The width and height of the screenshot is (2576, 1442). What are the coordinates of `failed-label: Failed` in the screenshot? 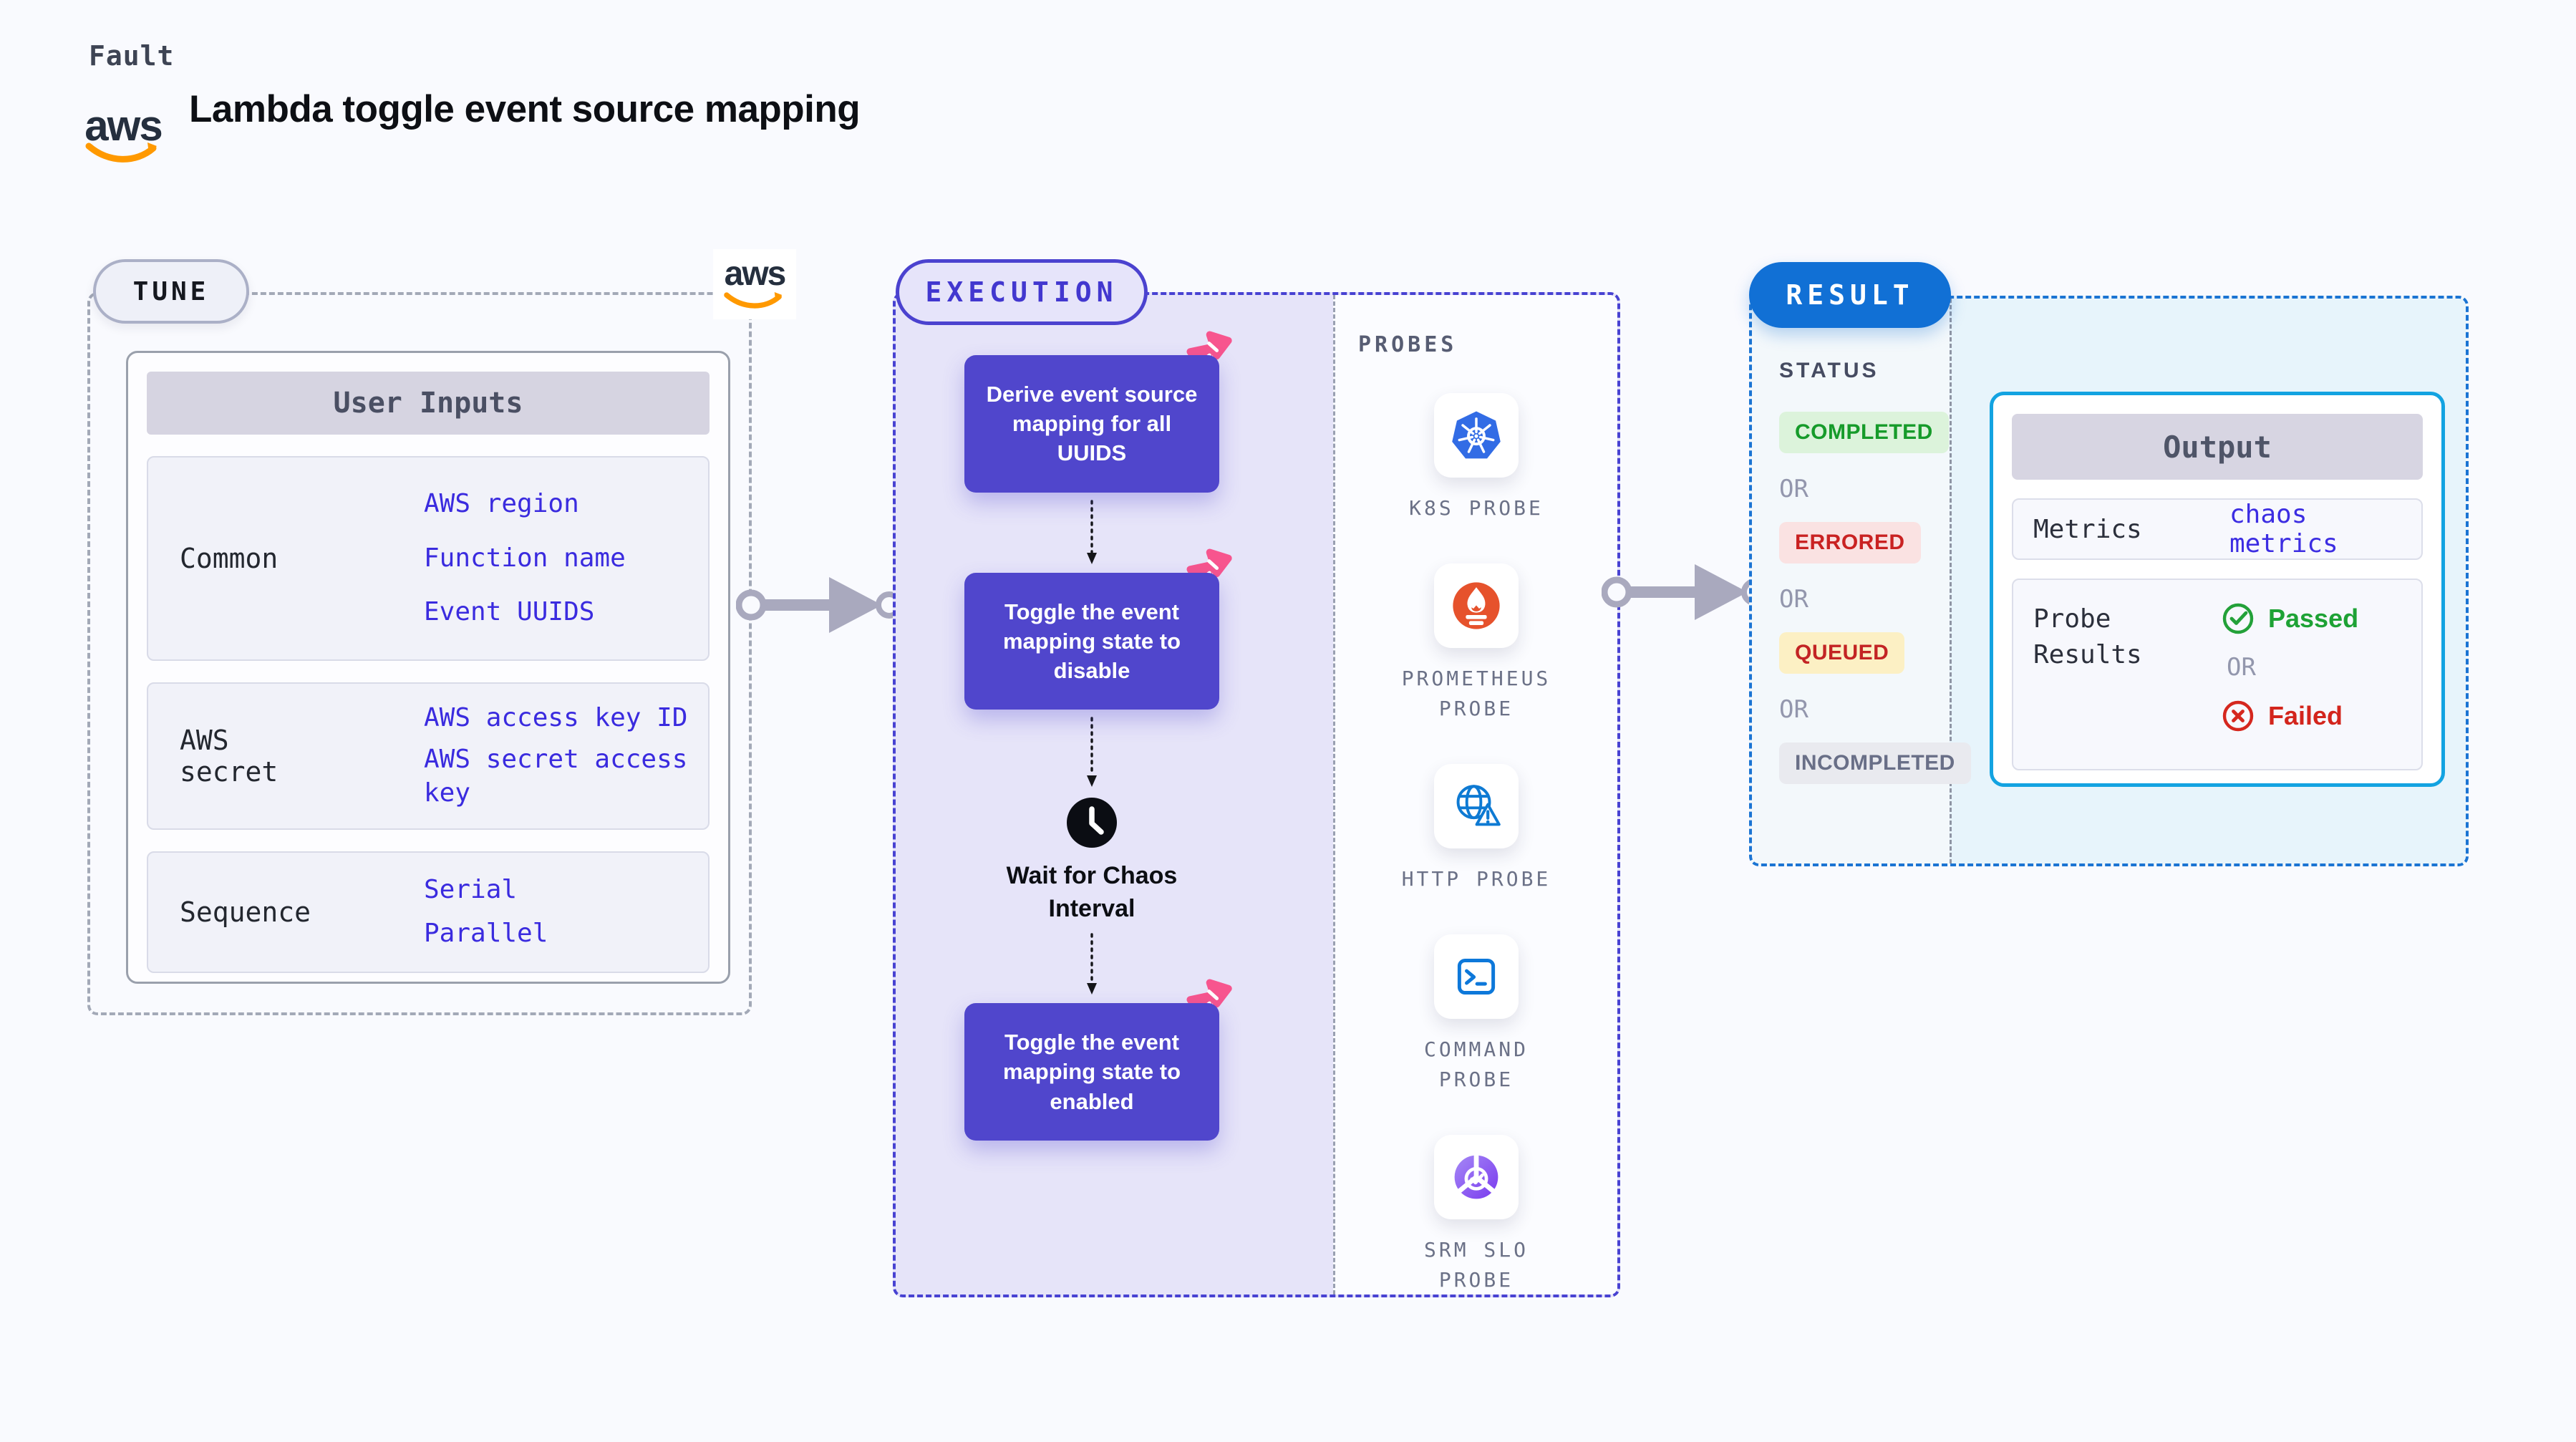 It's located at (2305, 715).